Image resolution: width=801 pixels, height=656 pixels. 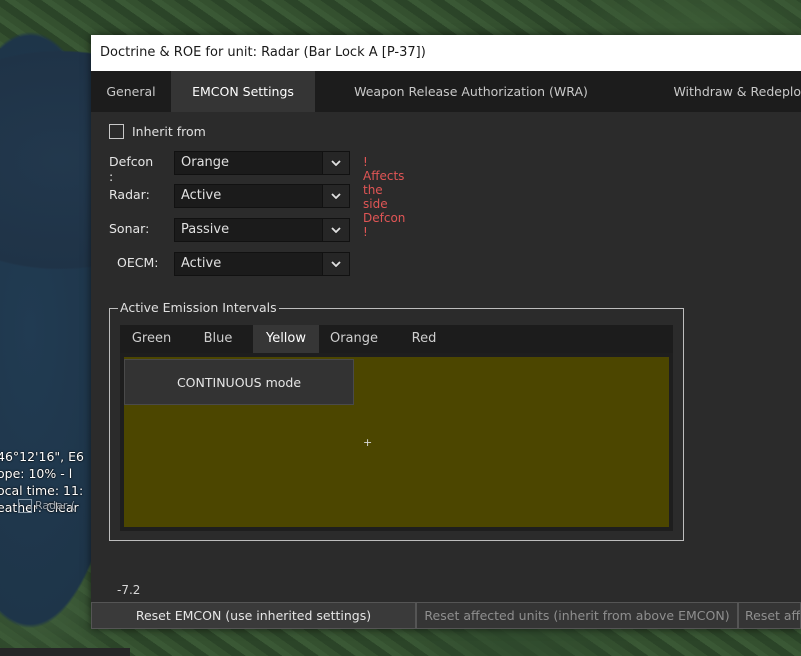 What do you see at coordinates (131, 169) in the screenshot?
I see `defcon-label: Defcon :` at bounding box center [131, 169].